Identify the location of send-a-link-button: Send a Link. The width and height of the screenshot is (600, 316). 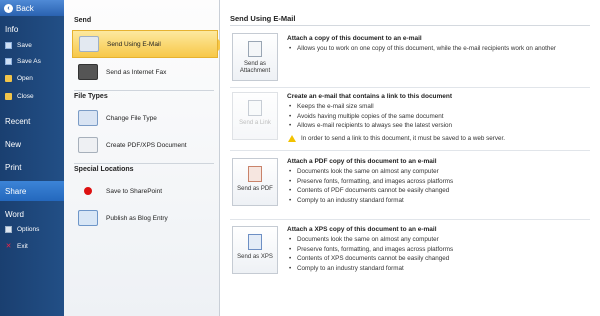
(255, 116).